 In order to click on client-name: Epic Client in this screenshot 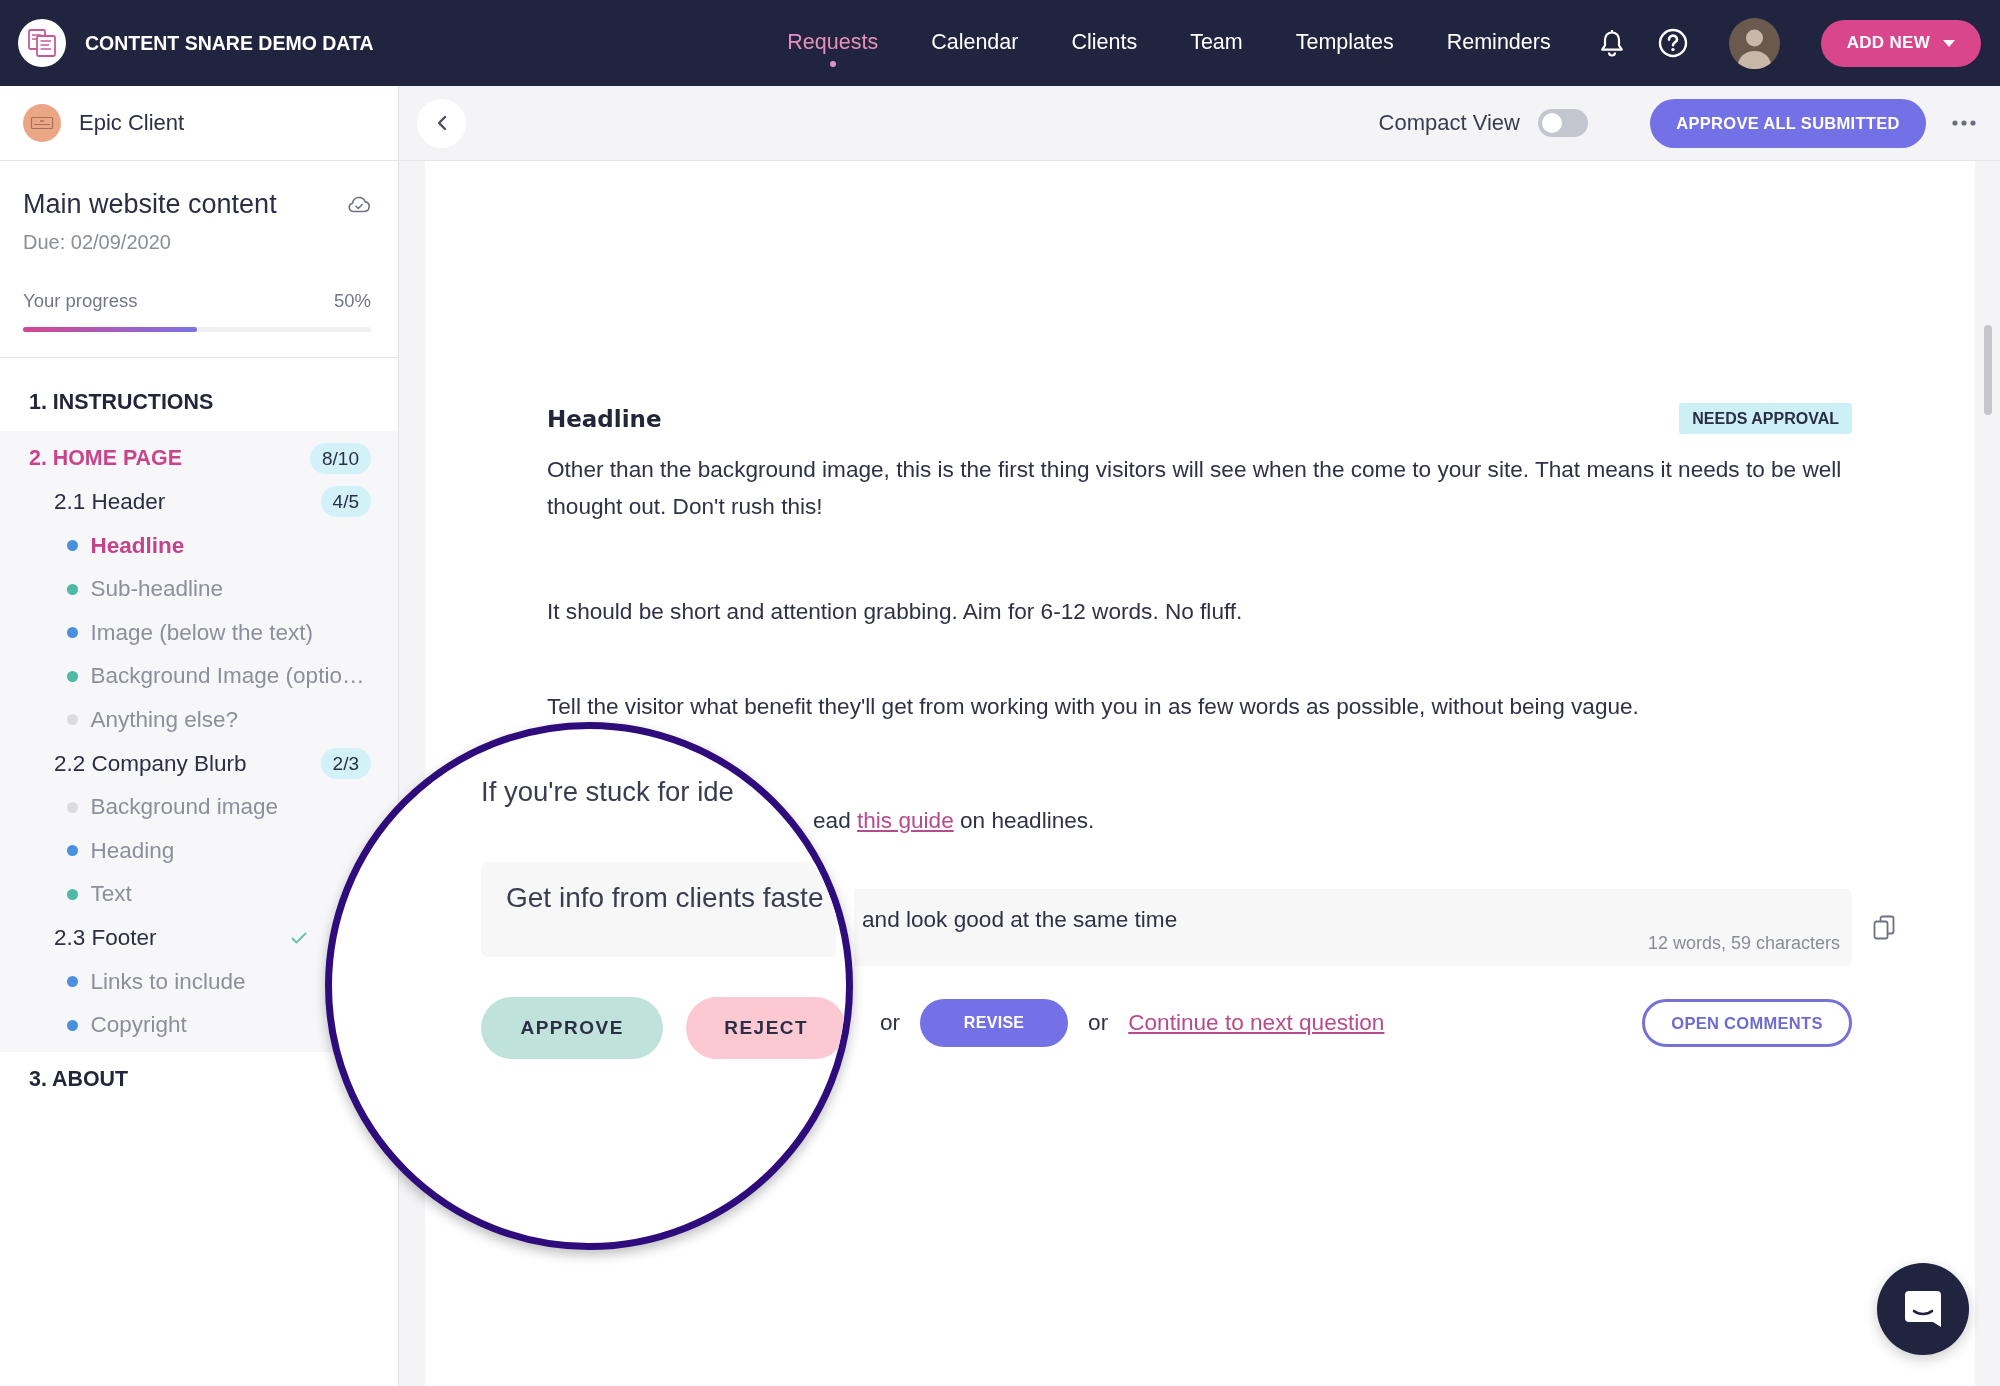, I will do `click(132, 123)`.